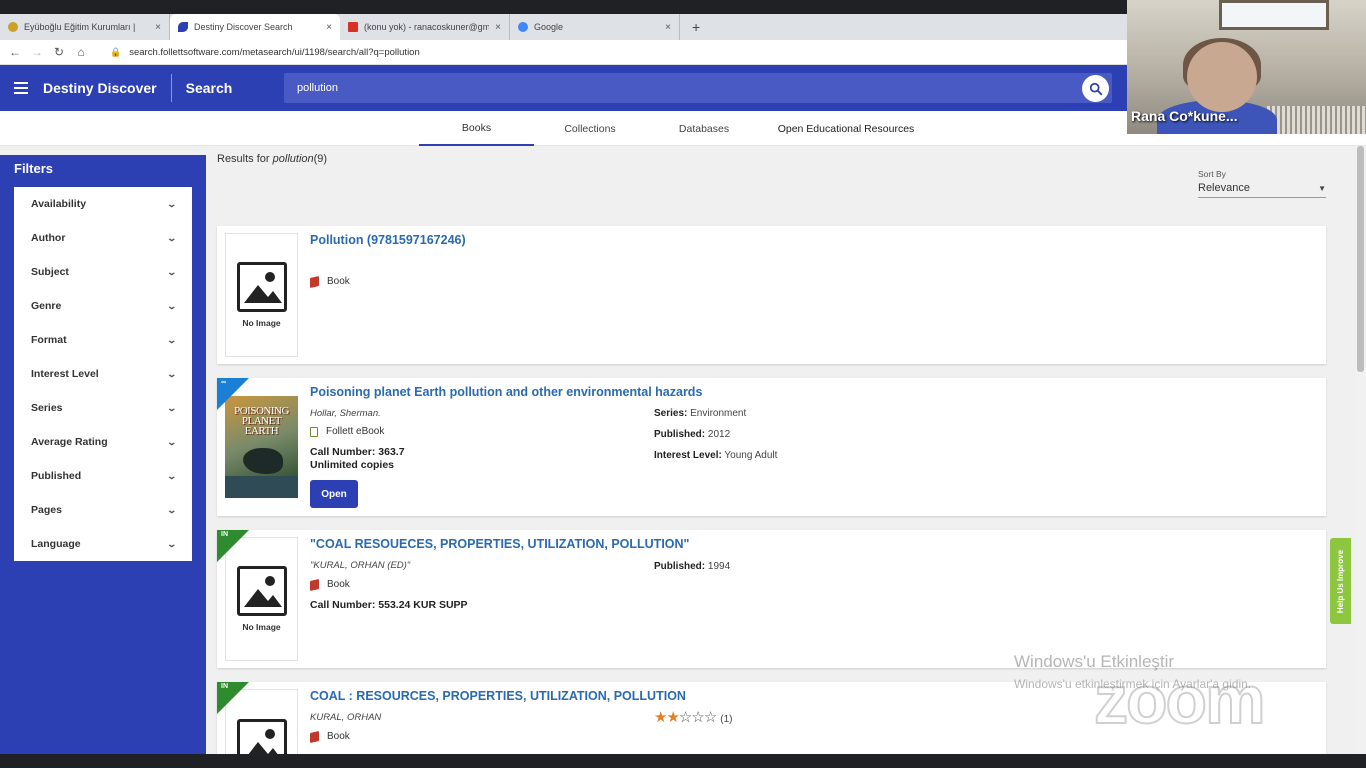  I want to click on filter-language: Language ⌄, so click(103, 544).